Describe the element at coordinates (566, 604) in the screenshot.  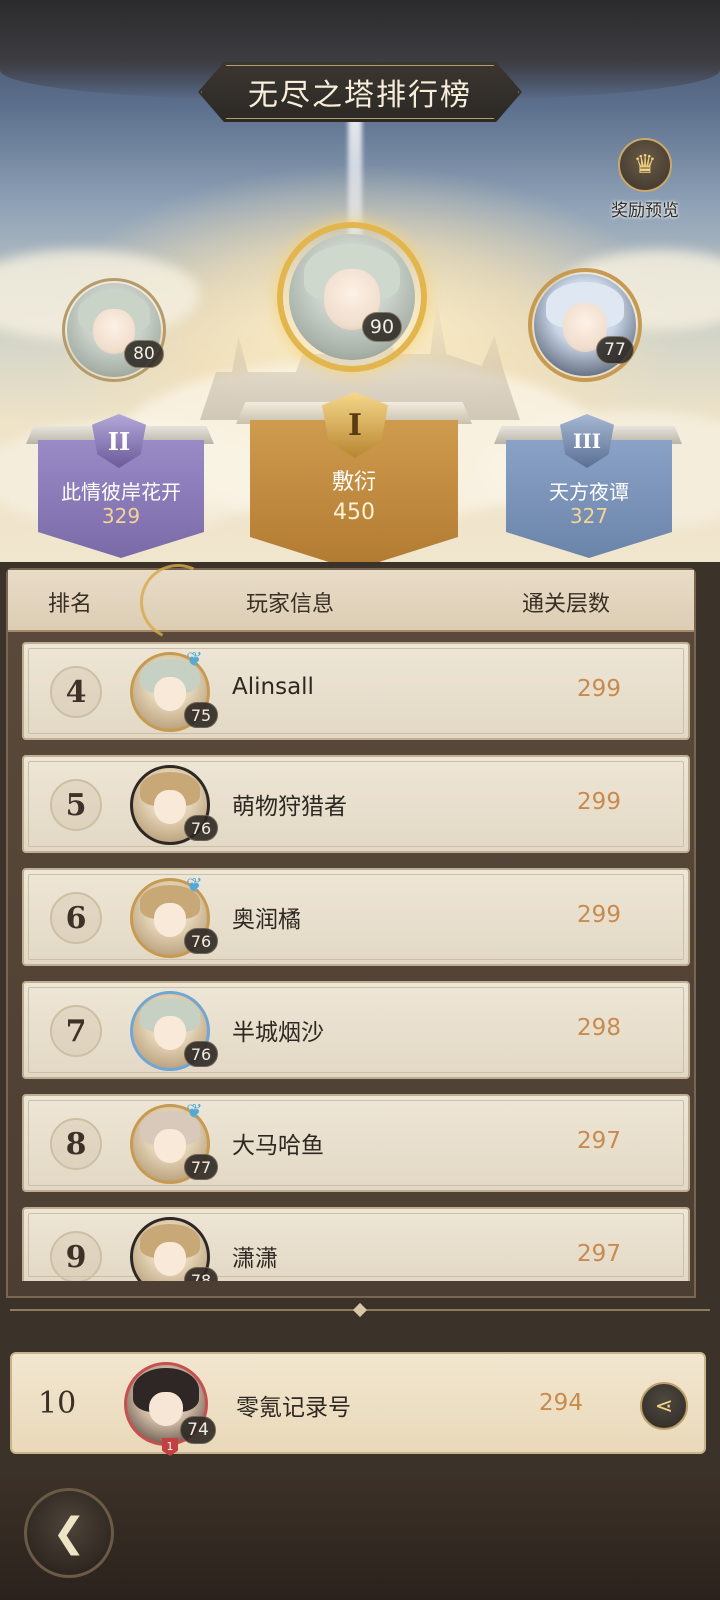
I see `header-floors: 通关层数` at that location.